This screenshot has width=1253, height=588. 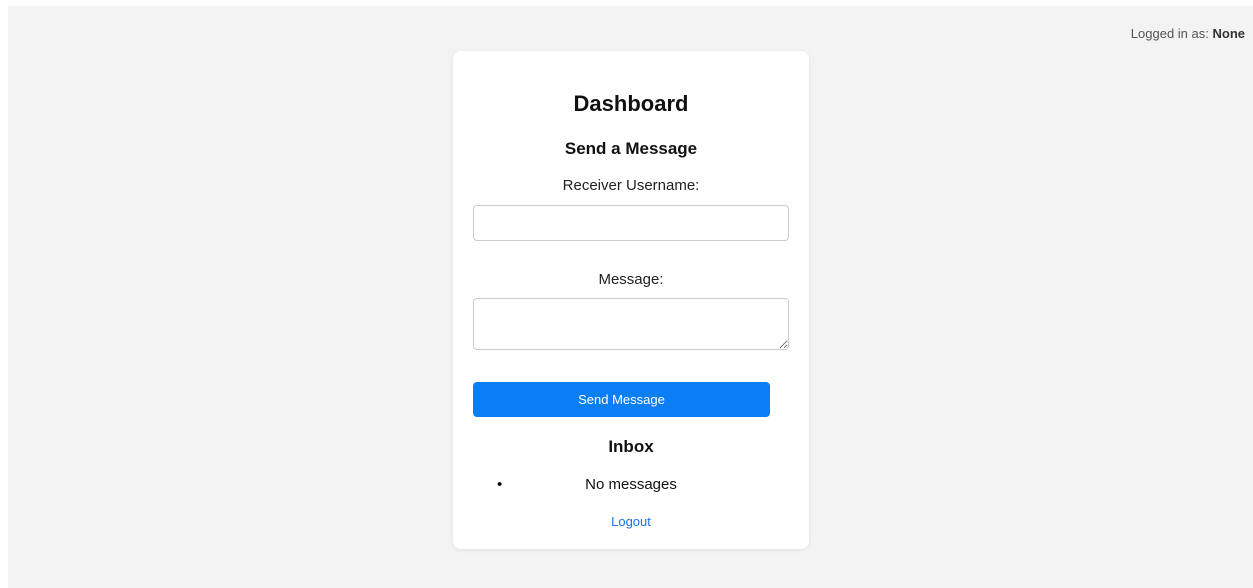 What do you see at coordinates (631, 279) in the screenshot?
I see `message-label: Message:` at bounding box center [631, 279].